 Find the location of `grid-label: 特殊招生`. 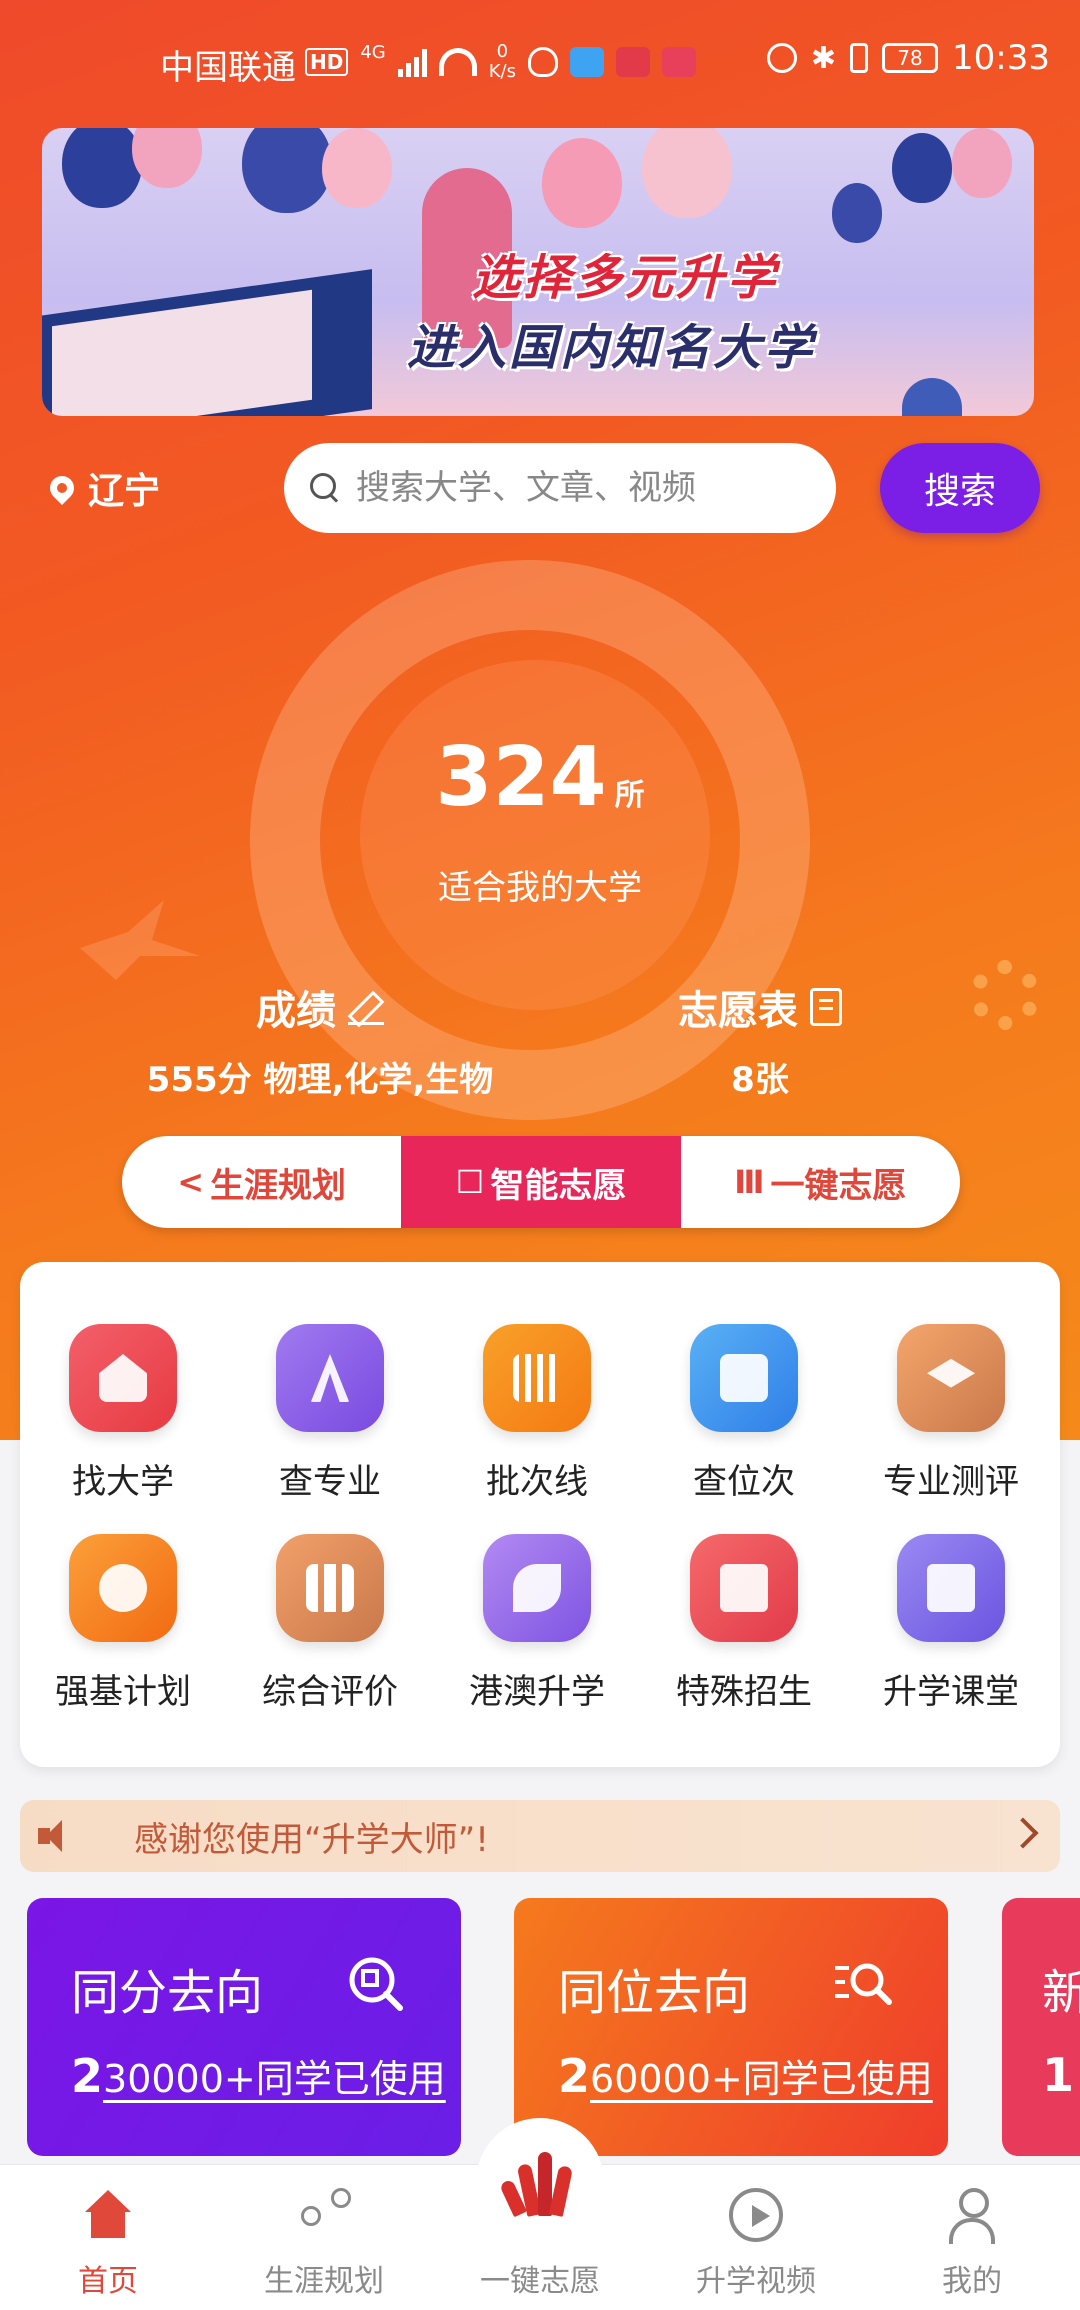

grid-label: 特殊招生 is located at coordinates (744, 1692).